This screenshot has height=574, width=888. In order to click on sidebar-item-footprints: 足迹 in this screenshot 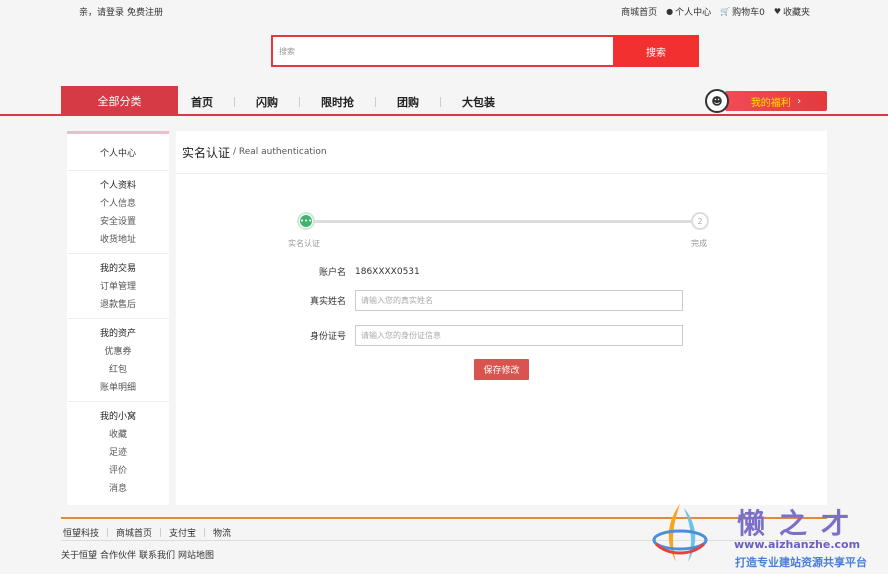, I will do `click(118, 453)`.